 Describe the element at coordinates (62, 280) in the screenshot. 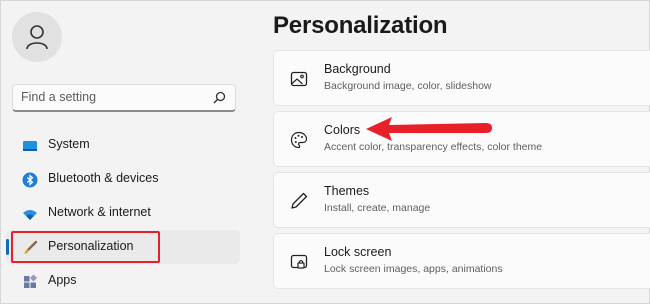

I see `sidebar-item-label: Apps` at that location.